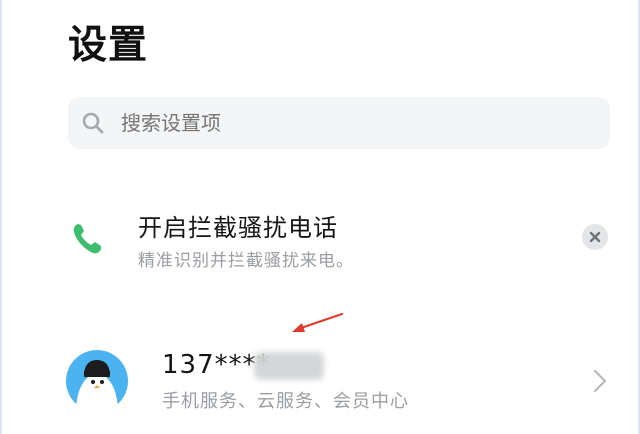  I want to click on search-icon, so click(93, 123).